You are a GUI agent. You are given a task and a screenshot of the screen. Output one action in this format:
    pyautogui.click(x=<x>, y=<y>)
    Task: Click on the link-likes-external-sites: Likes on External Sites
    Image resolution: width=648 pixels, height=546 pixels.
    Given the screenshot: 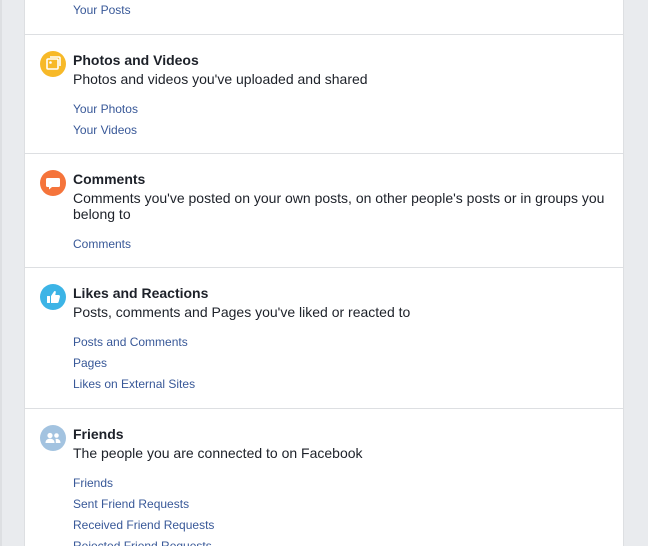 What is the action you would take?
    pyautogui.click(x=341, y=384)
    